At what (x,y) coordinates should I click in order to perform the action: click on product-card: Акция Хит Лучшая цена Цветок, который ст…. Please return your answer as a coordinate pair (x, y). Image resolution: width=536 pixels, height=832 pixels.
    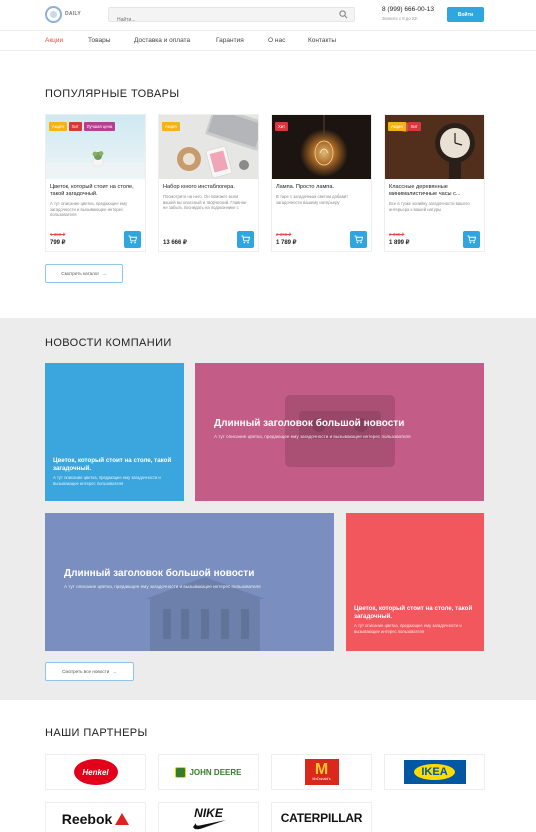
    Looking at the image, I should click on (95, 183).